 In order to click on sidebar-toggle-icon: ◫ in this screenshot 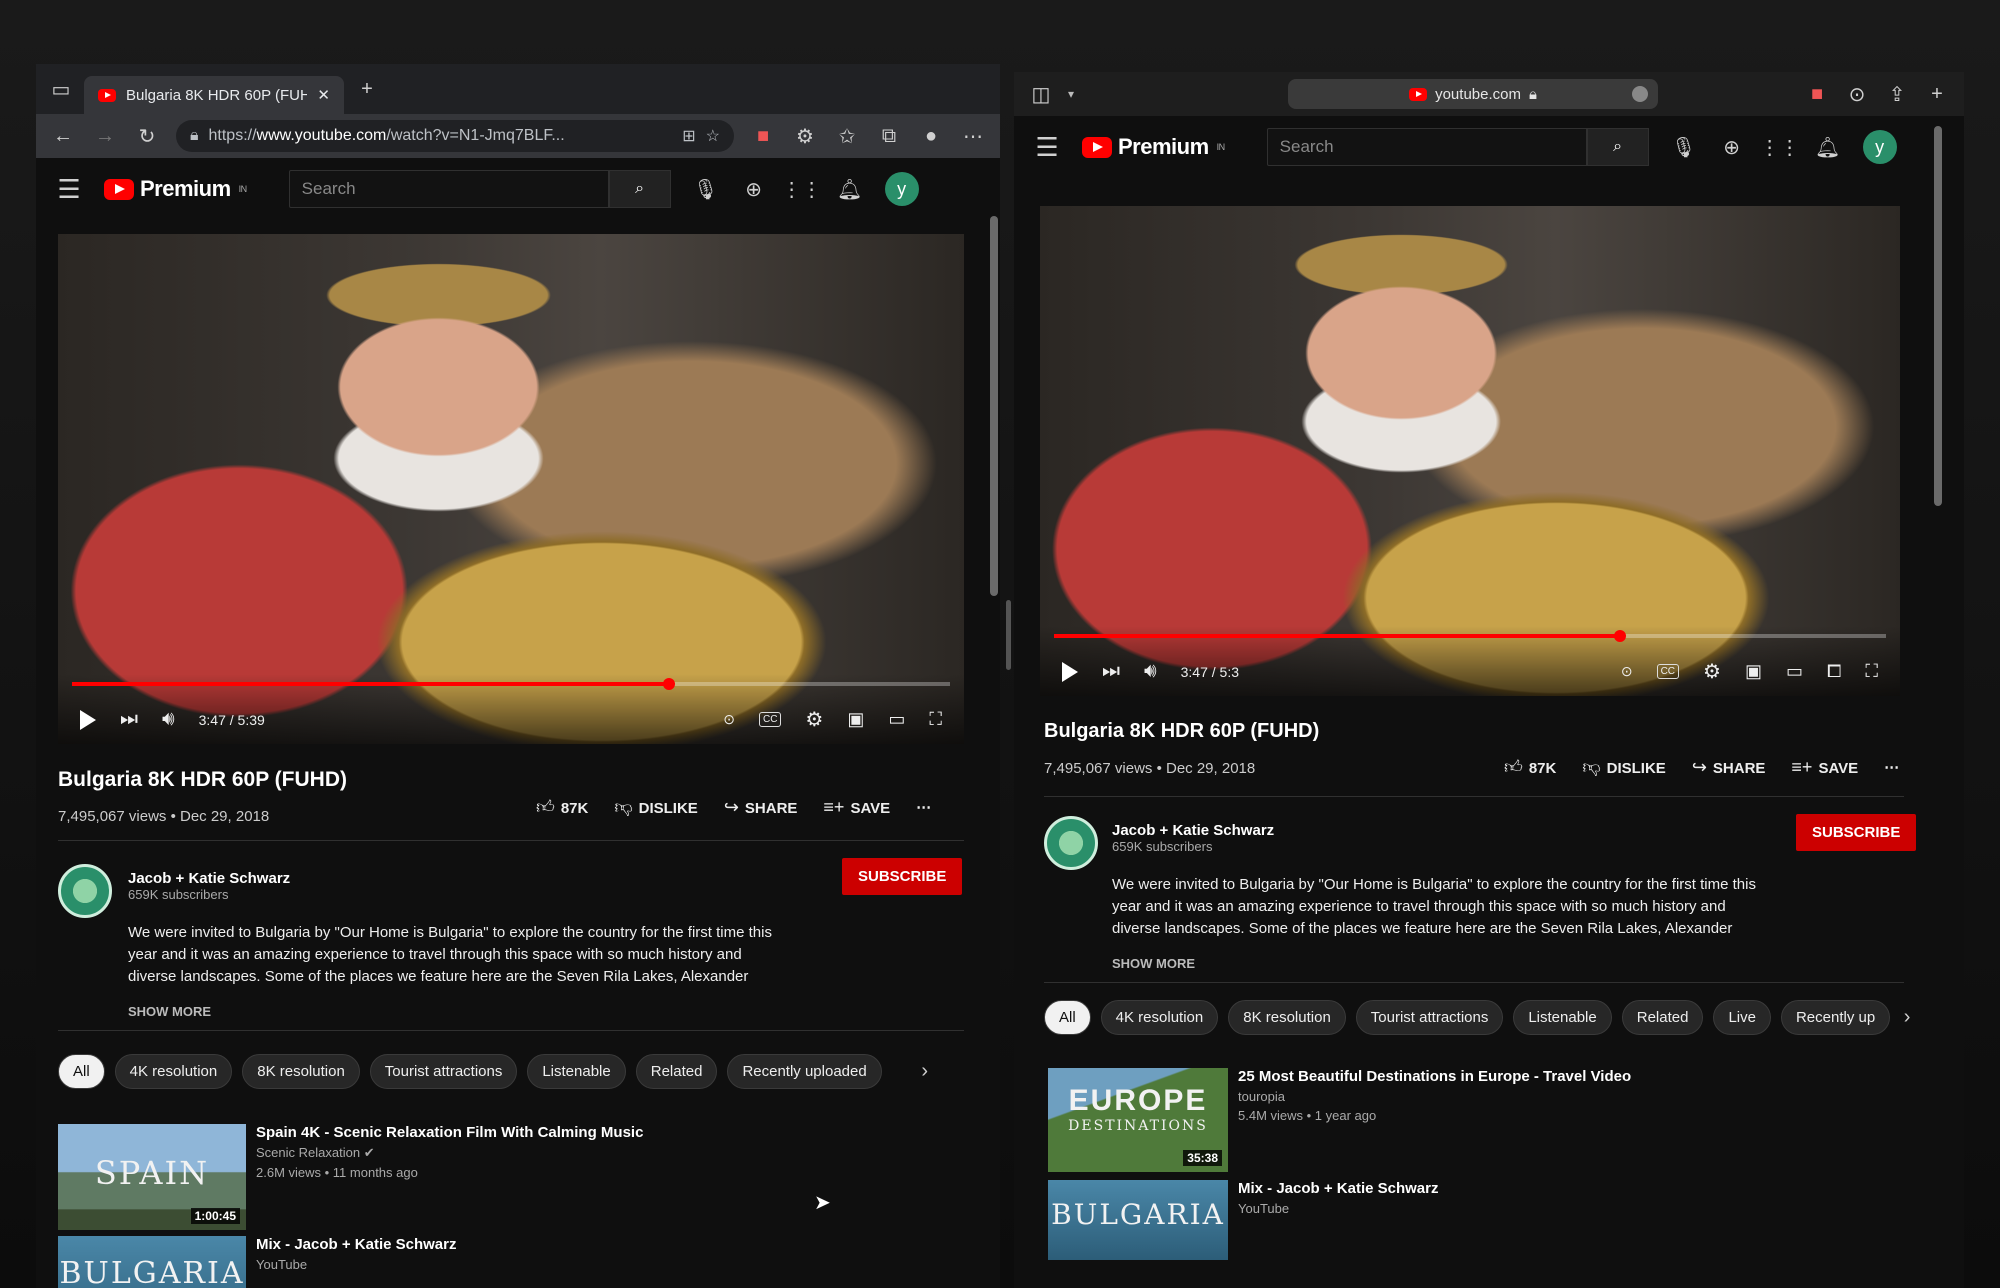, I will do `click(1041, 94)`.